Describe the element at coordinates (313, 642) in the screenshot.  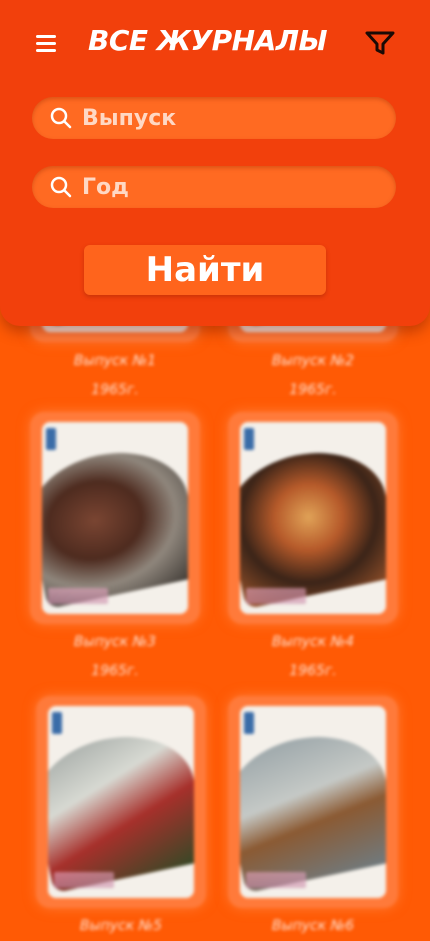
I see `issue-label: Выпуск №4` at that location.